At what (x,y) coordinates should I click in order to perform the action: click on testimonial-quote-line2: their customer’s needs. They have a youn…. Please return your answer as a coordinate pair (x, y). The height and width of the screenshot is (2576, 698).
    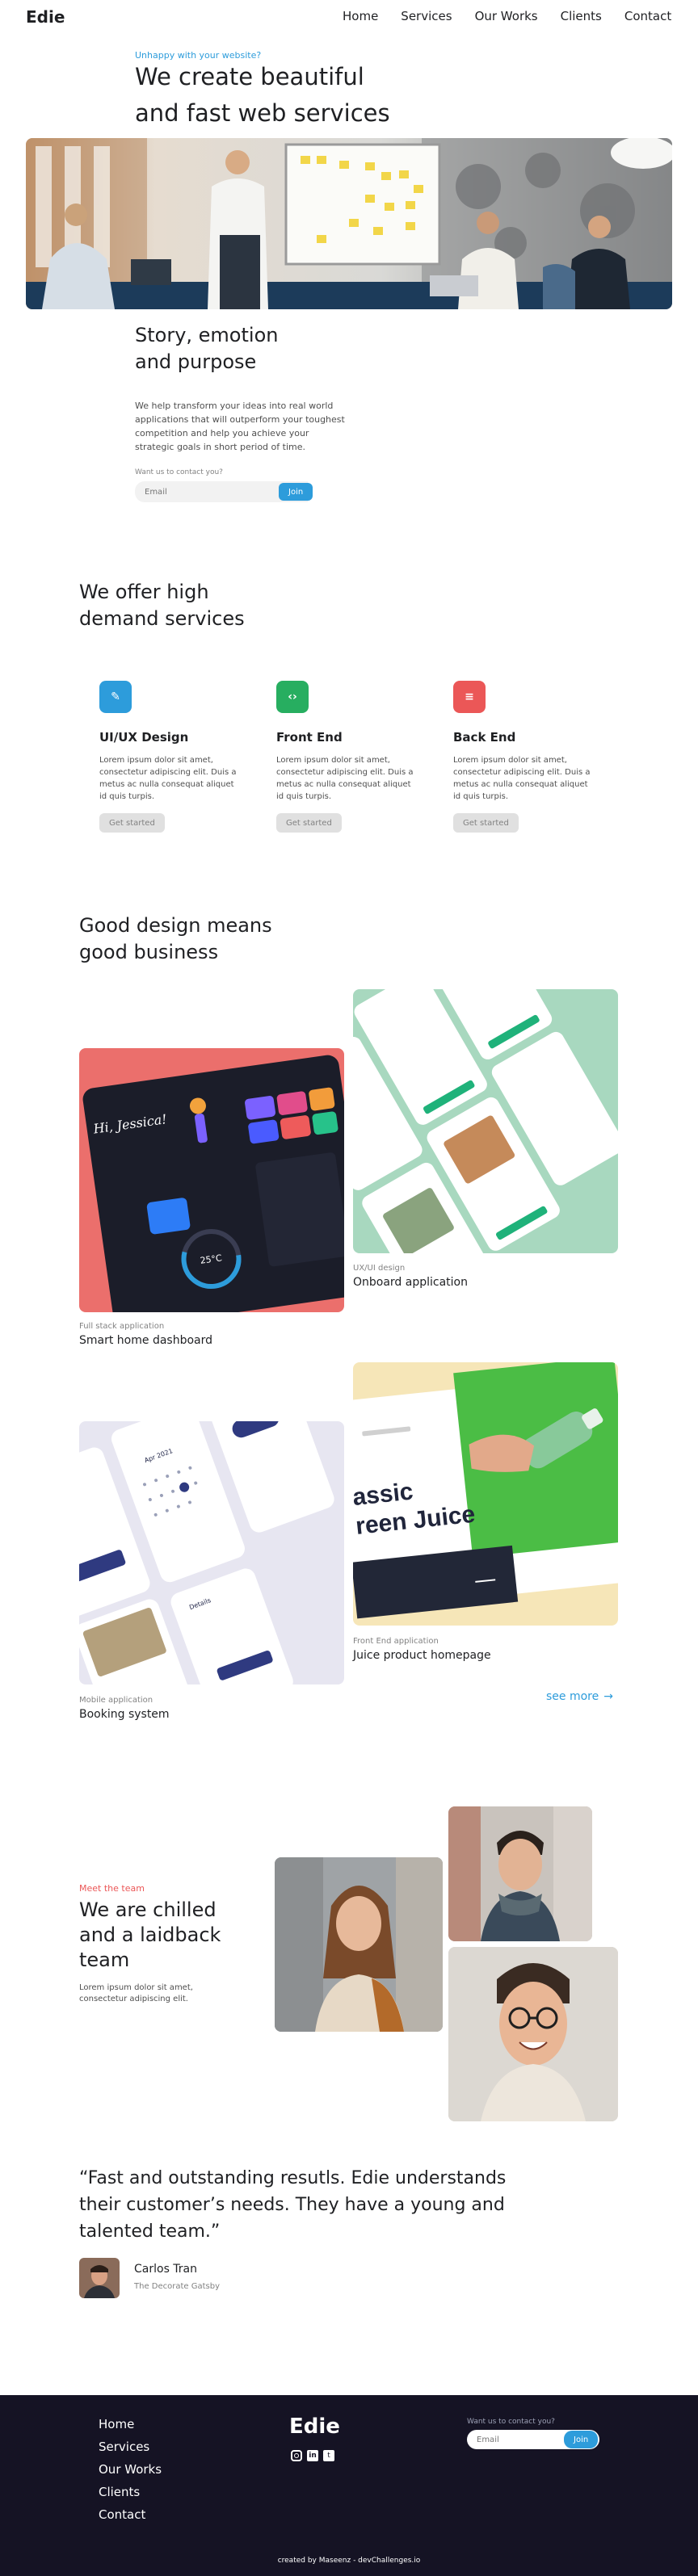
    Looking at the image, I should click on (292, 2205).